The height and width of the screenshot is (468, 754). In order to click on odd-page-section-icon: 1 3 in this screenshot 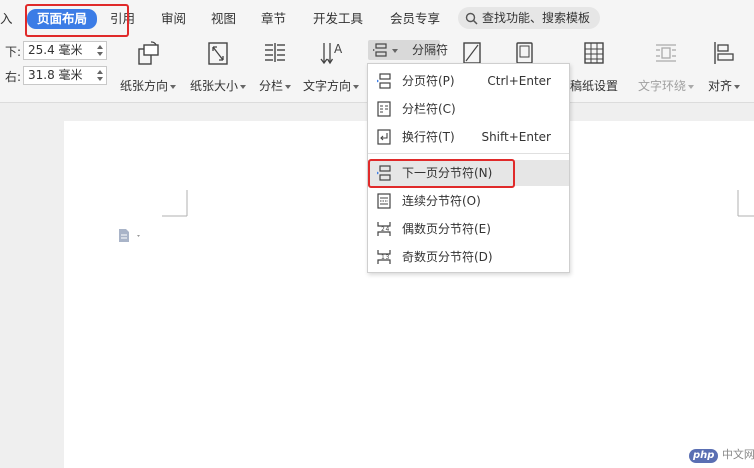, I will do `click(384, 257)`.